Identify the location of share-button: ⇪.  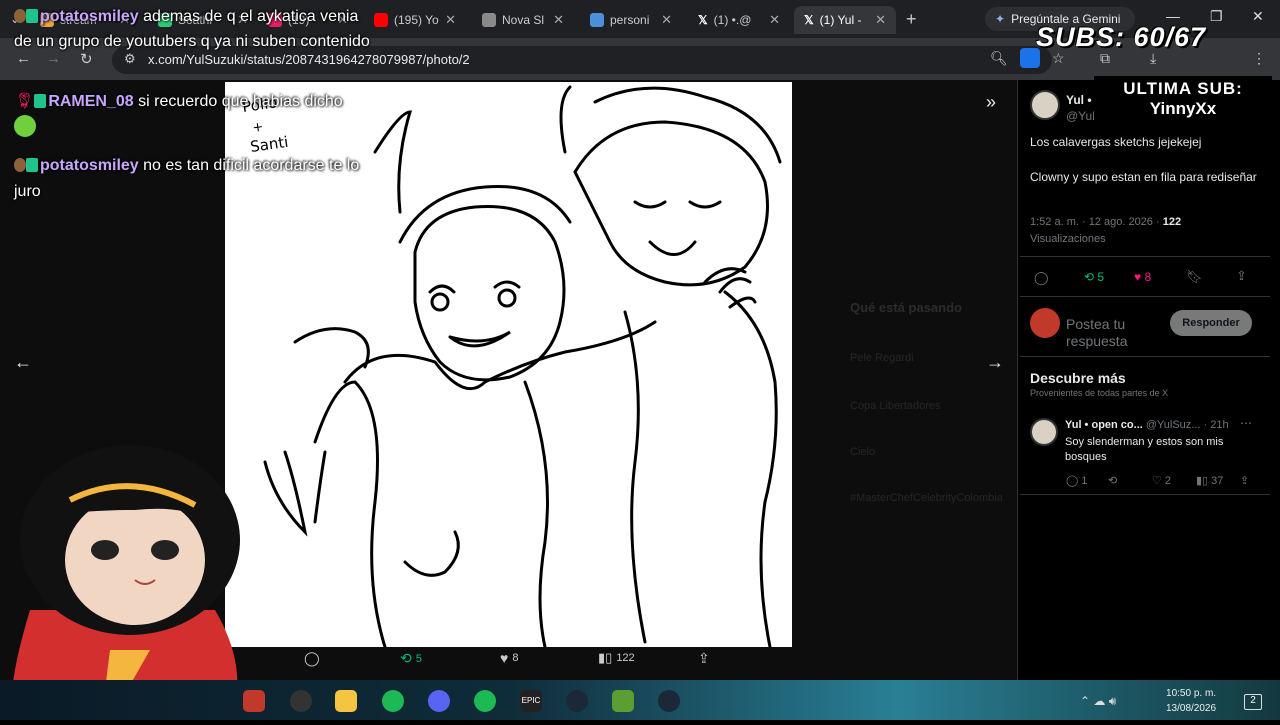
(704, 658).